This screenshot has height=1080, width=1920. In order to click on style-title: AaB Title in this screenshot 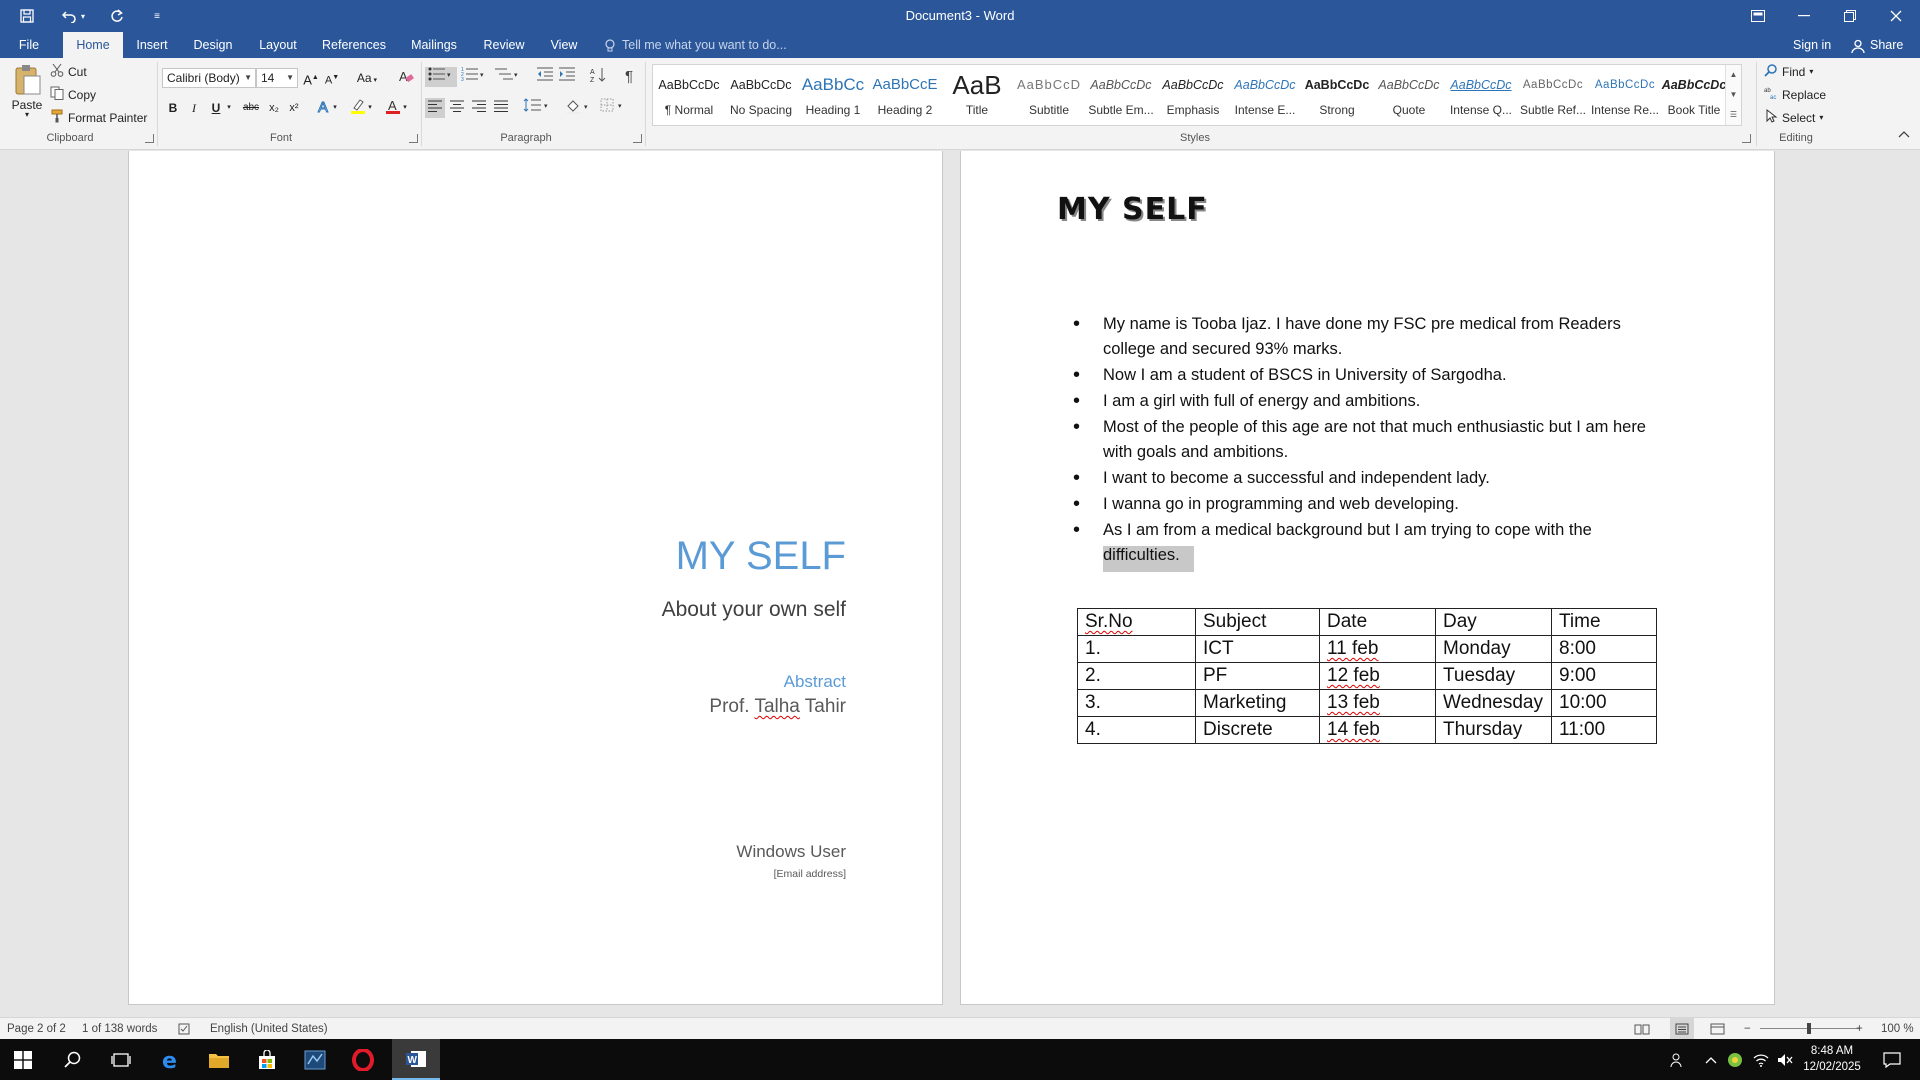, I will do `click(977, 95)`.